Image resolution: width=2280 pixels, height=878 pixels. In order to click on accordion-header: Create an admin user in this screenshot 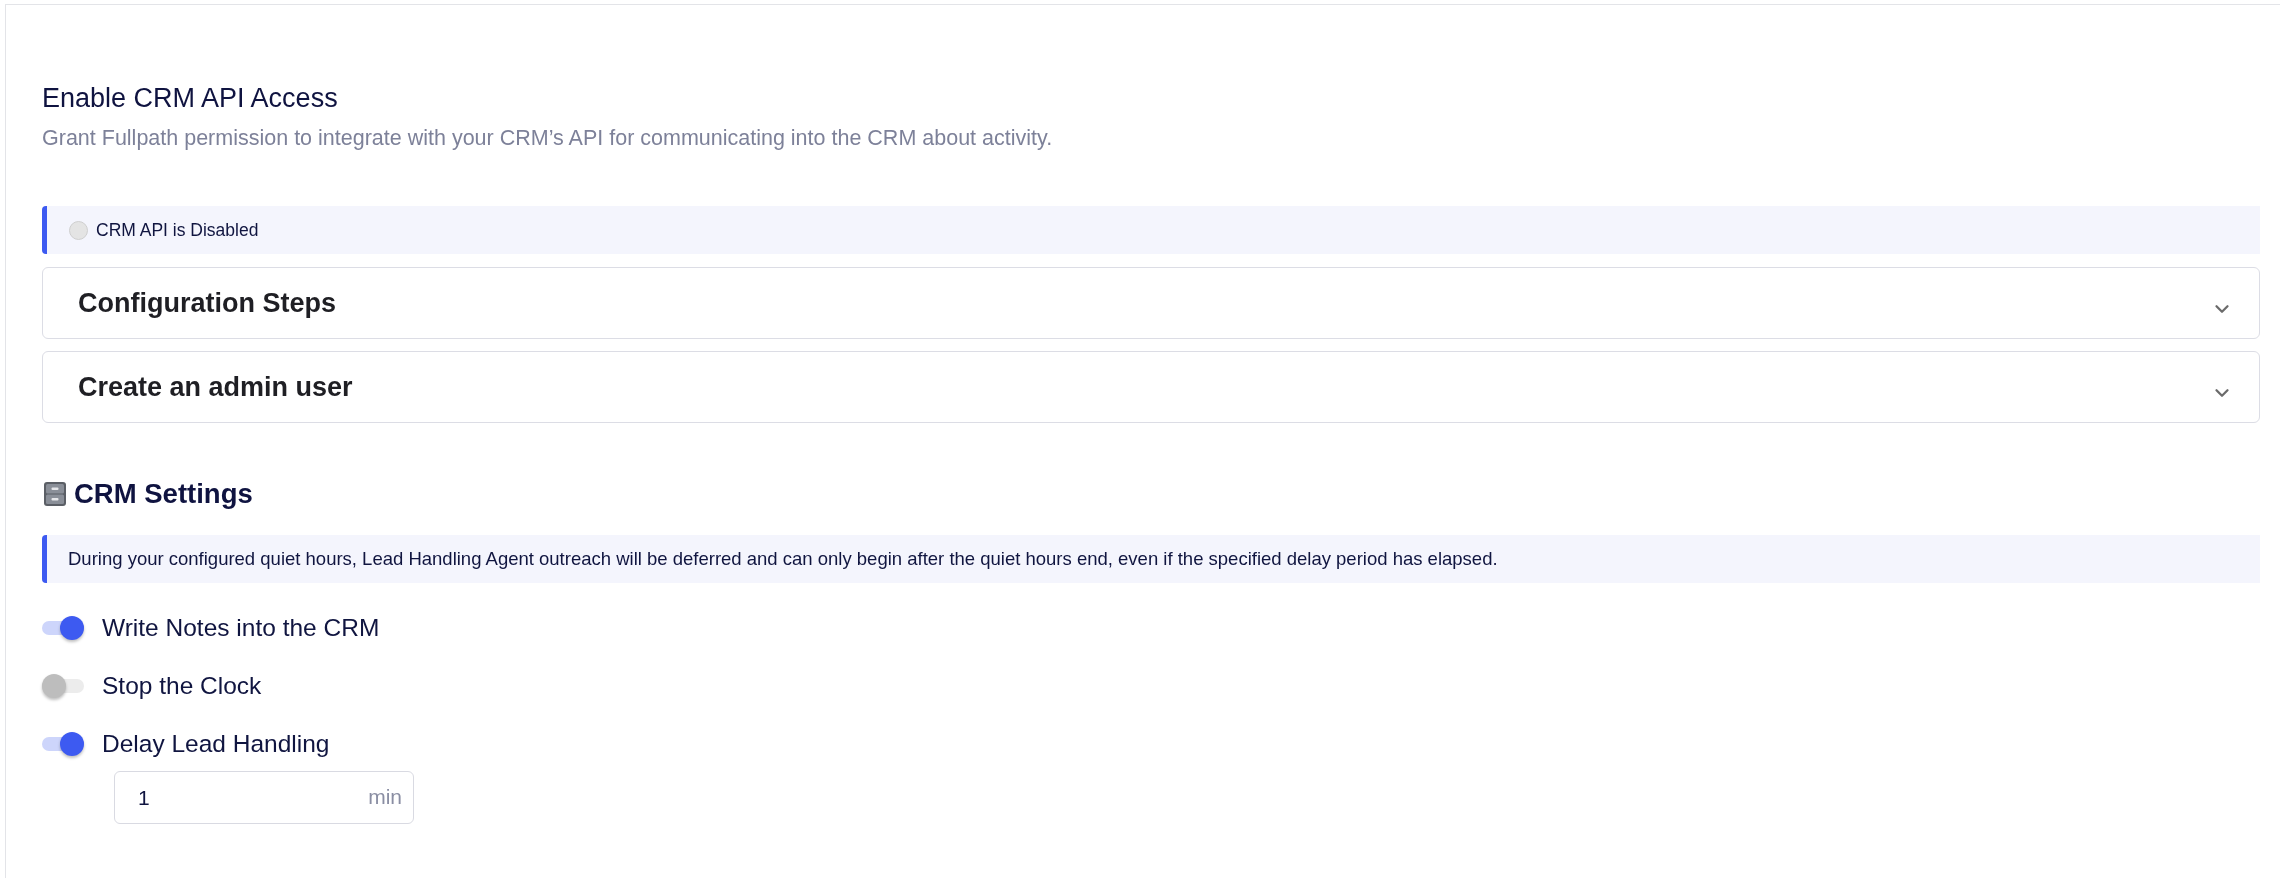, I will do `click(1151, 387)`.